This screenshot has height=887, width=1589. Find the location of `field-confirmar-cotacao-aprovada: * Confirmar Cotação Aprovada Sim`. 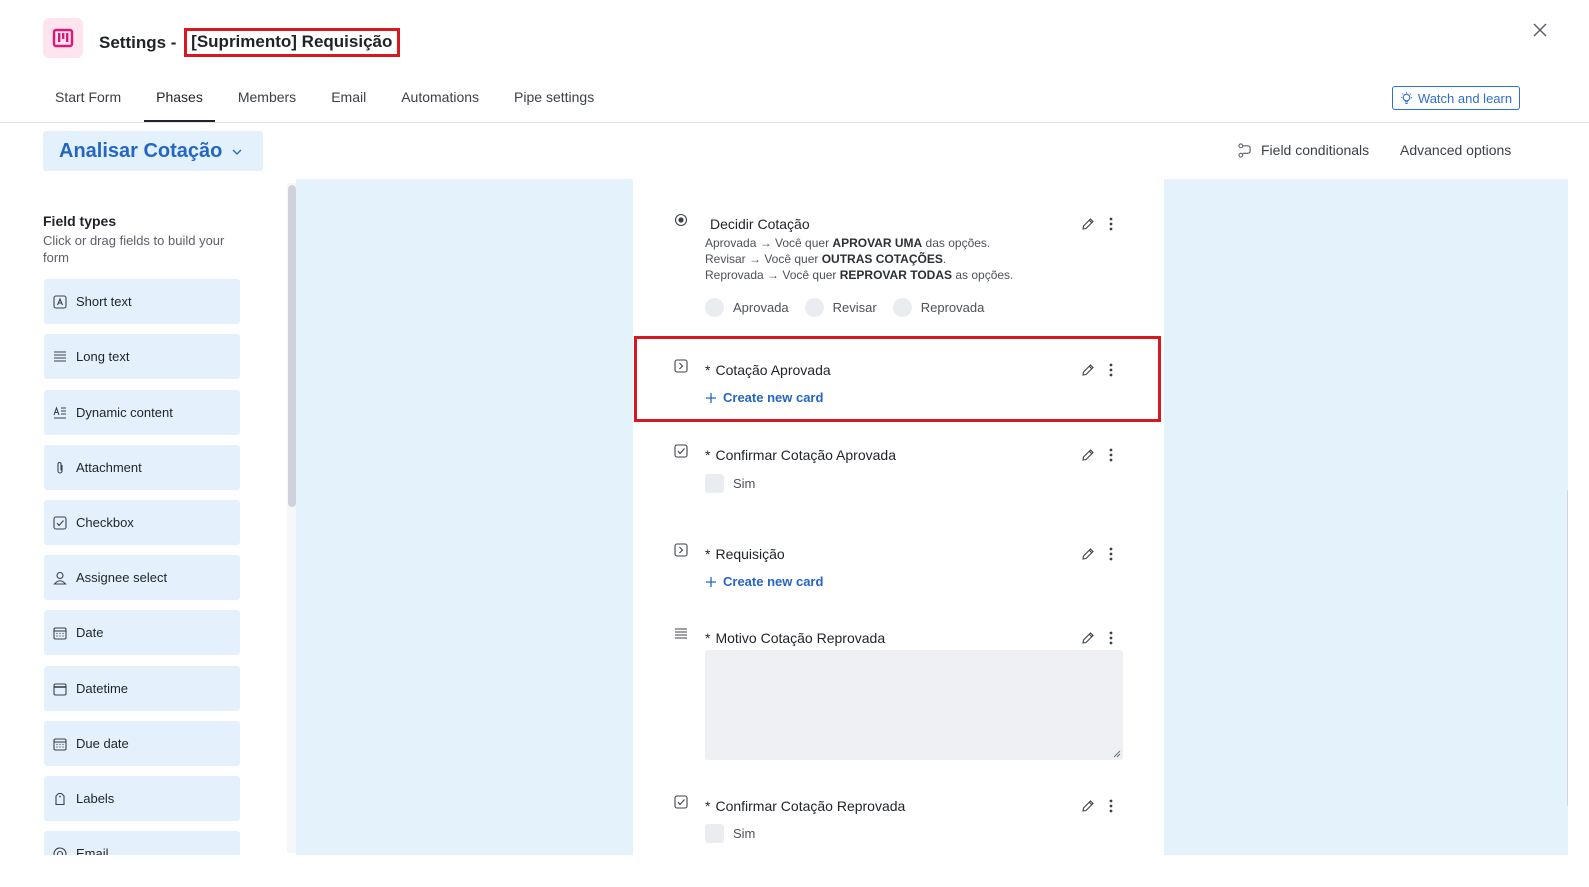

field-confirmar-cotacao-aprovada: * Confirmar Cotação Aprovada Sim is located at coordinates (898, 474).